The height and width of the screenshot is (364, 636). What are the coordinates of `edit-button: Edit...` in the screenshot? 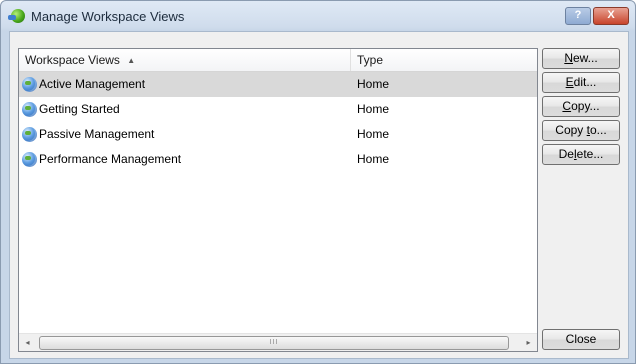 It's located at (581, 82).